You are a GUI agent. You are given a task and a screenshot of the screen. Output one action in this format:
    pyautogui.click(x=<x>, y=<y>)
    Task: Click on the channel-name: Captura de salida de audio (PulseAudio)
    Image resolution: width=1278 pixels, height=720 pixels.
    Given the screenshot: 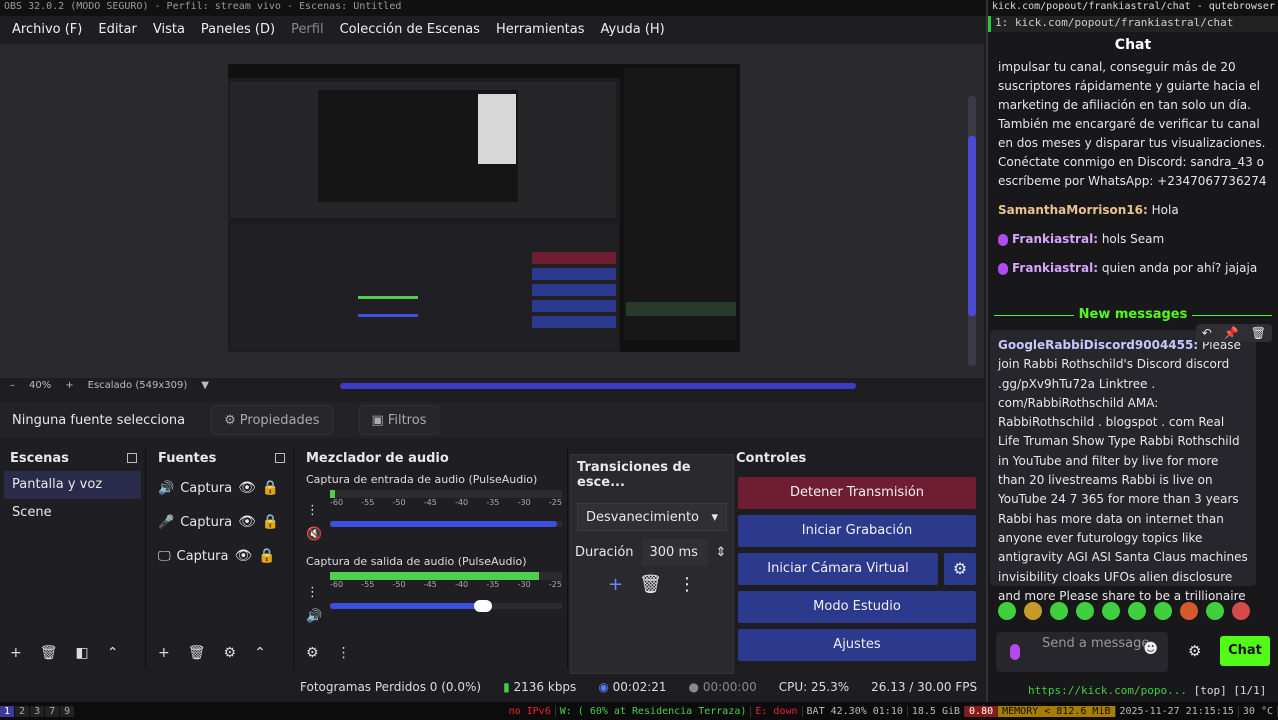 What is the action you would take?
    pyautogui.click(x=416, y=561)
    